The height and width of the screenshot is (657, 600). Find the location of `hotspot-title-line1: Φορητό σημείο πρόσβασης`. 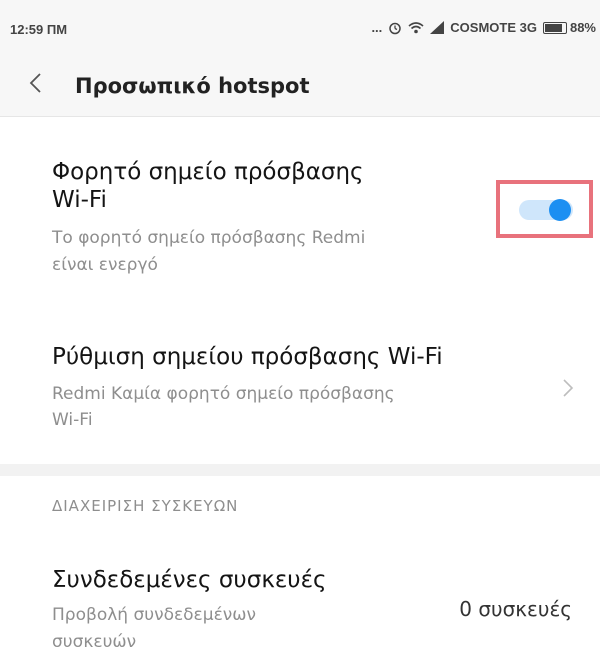

hotspot-title-line1: Φορητό σημείο πρόσβασης is located at coordinates (208, 172).